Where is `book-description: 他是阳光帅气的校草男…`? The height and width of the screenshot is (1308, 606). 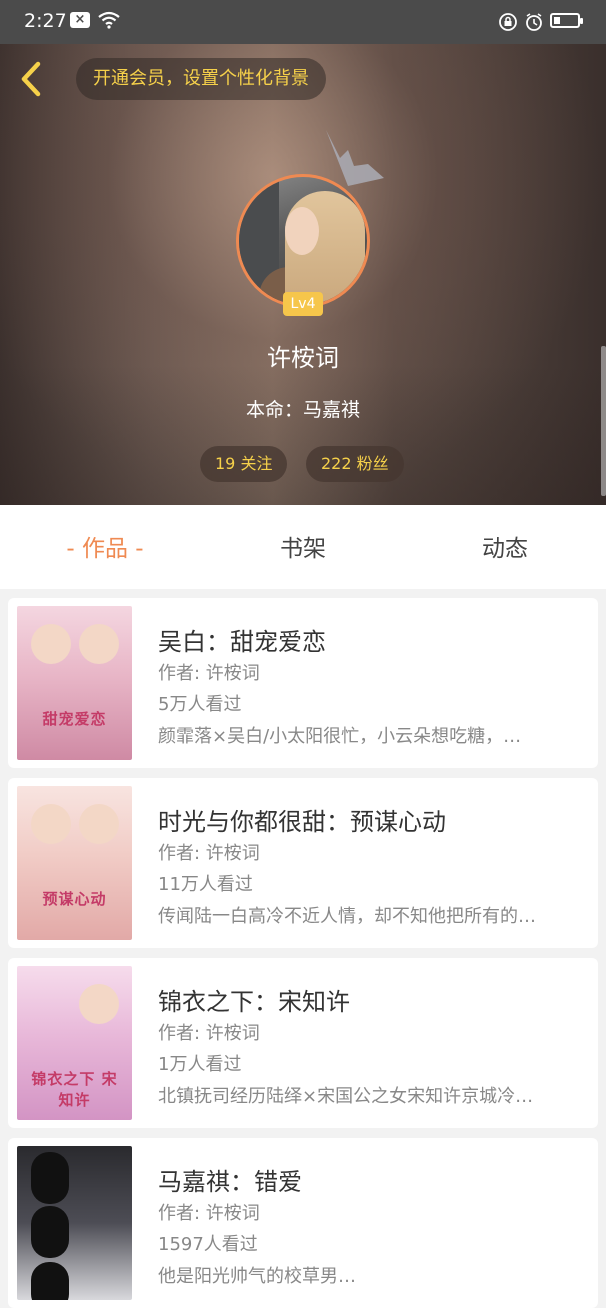 book-description: 他是阳光帅气的校草男… is located at coordinates (257, 1276).